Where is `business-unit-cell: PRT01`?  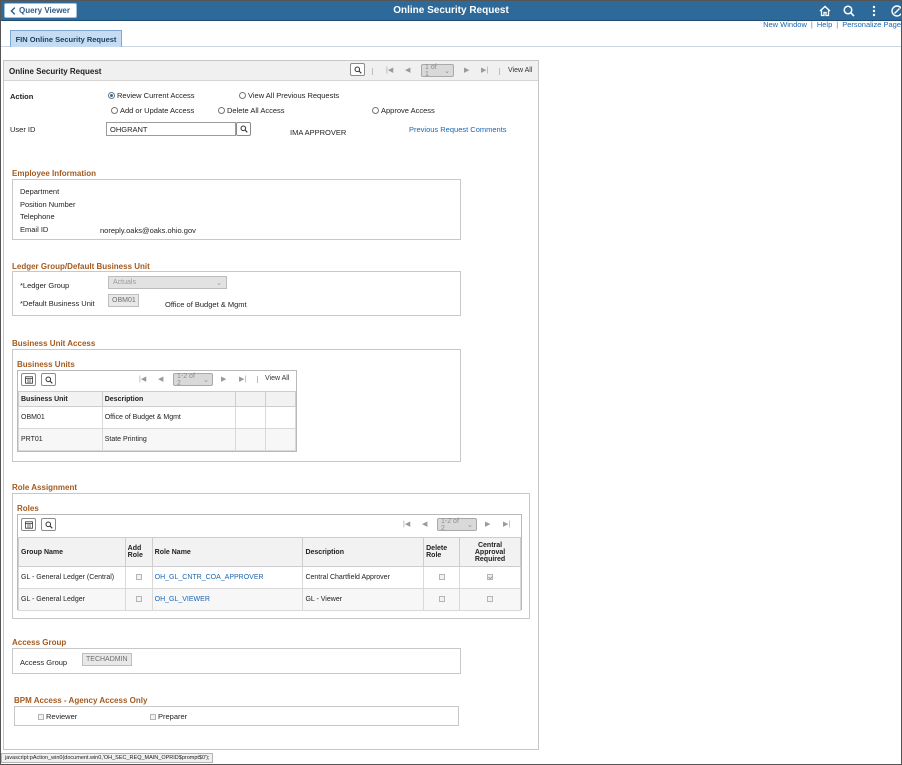
business-unit-cell: PRT01 is located at coordinates (60, 439).